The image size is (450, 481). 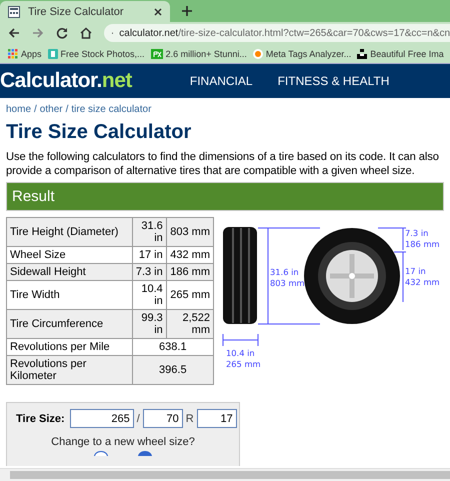 I want to click on table-cell: 31.6 in, so click(x=149, y=232).